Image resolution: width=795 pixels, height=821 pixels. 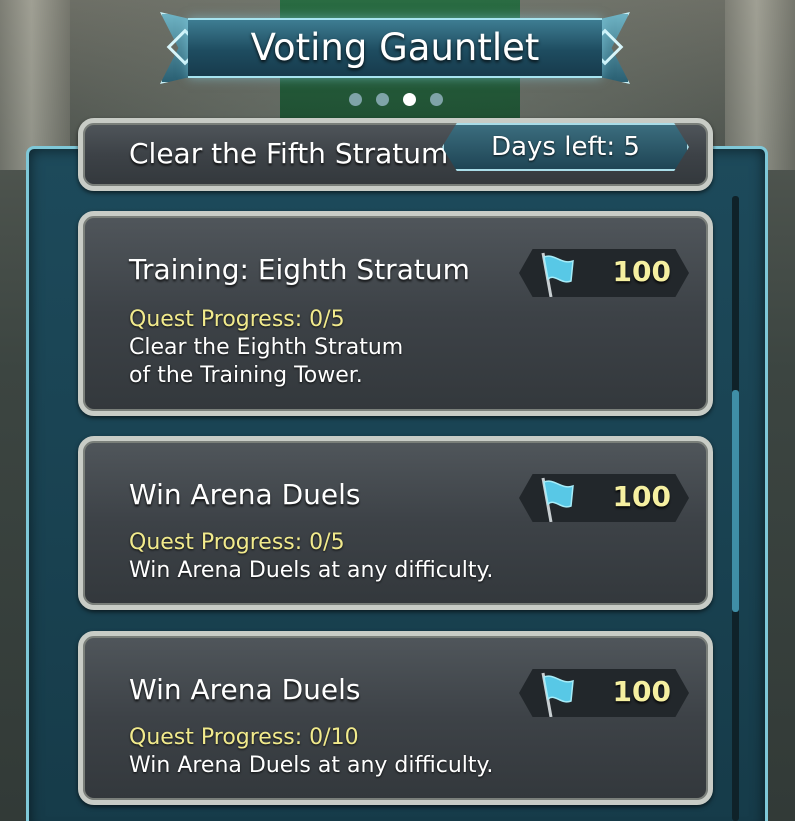 What do you see at coordinates (299, 269) in the screenshot?
I see `quest-title: Training: Eighth Stratum` at bounding box center [299, 269].